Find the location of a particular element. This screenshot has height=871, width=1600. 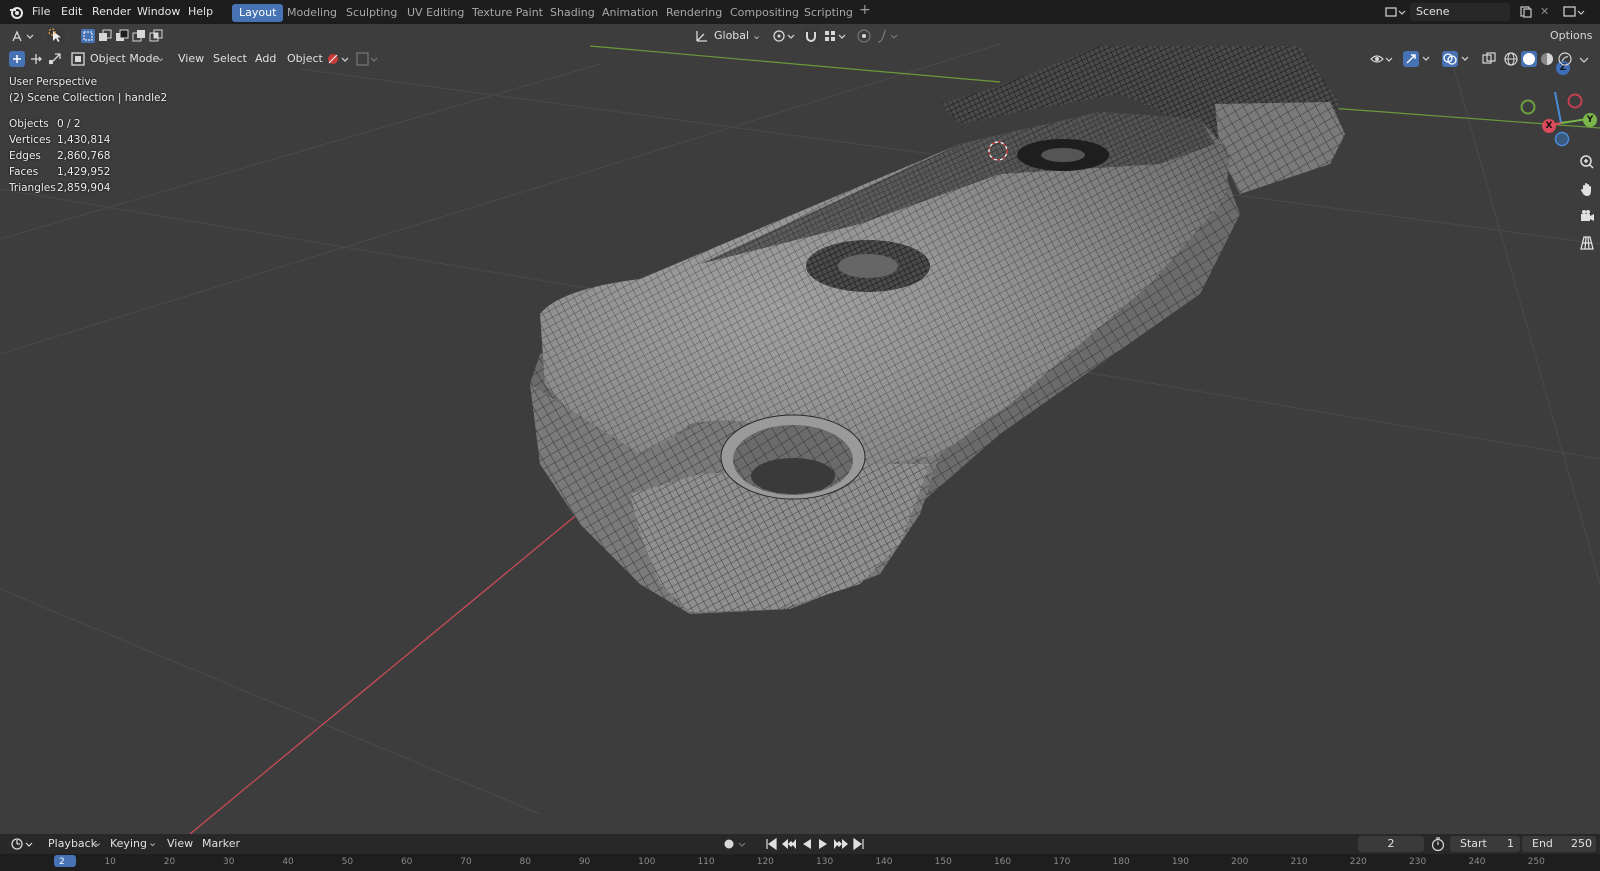

ruler-tick-label: 70 is located at coordinates (466, 862).